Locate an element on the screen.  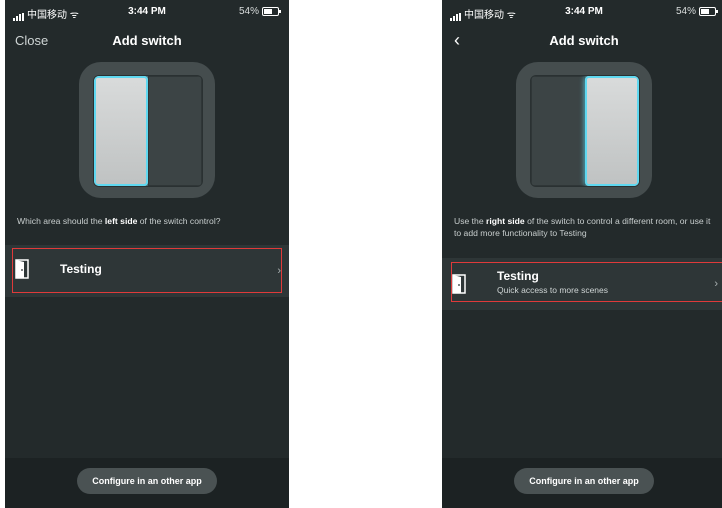
nav-bar: ‹ Add switch is located at coordinates (582, 41).